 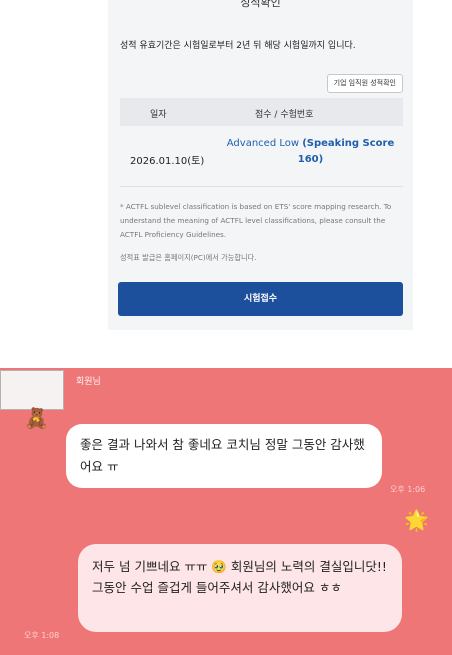 What do you see at coordinates (261, 186) in the screenshot?
I see `divider` at bounding box center [261, 186].